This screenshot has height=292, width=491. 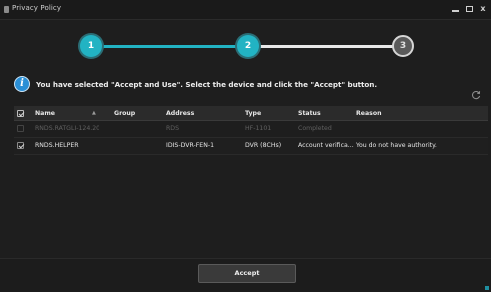 What do you see at coordinates (258, 128) in the screenshot?
I see `device-type: HF-1101` at bounding box center [258, 128].